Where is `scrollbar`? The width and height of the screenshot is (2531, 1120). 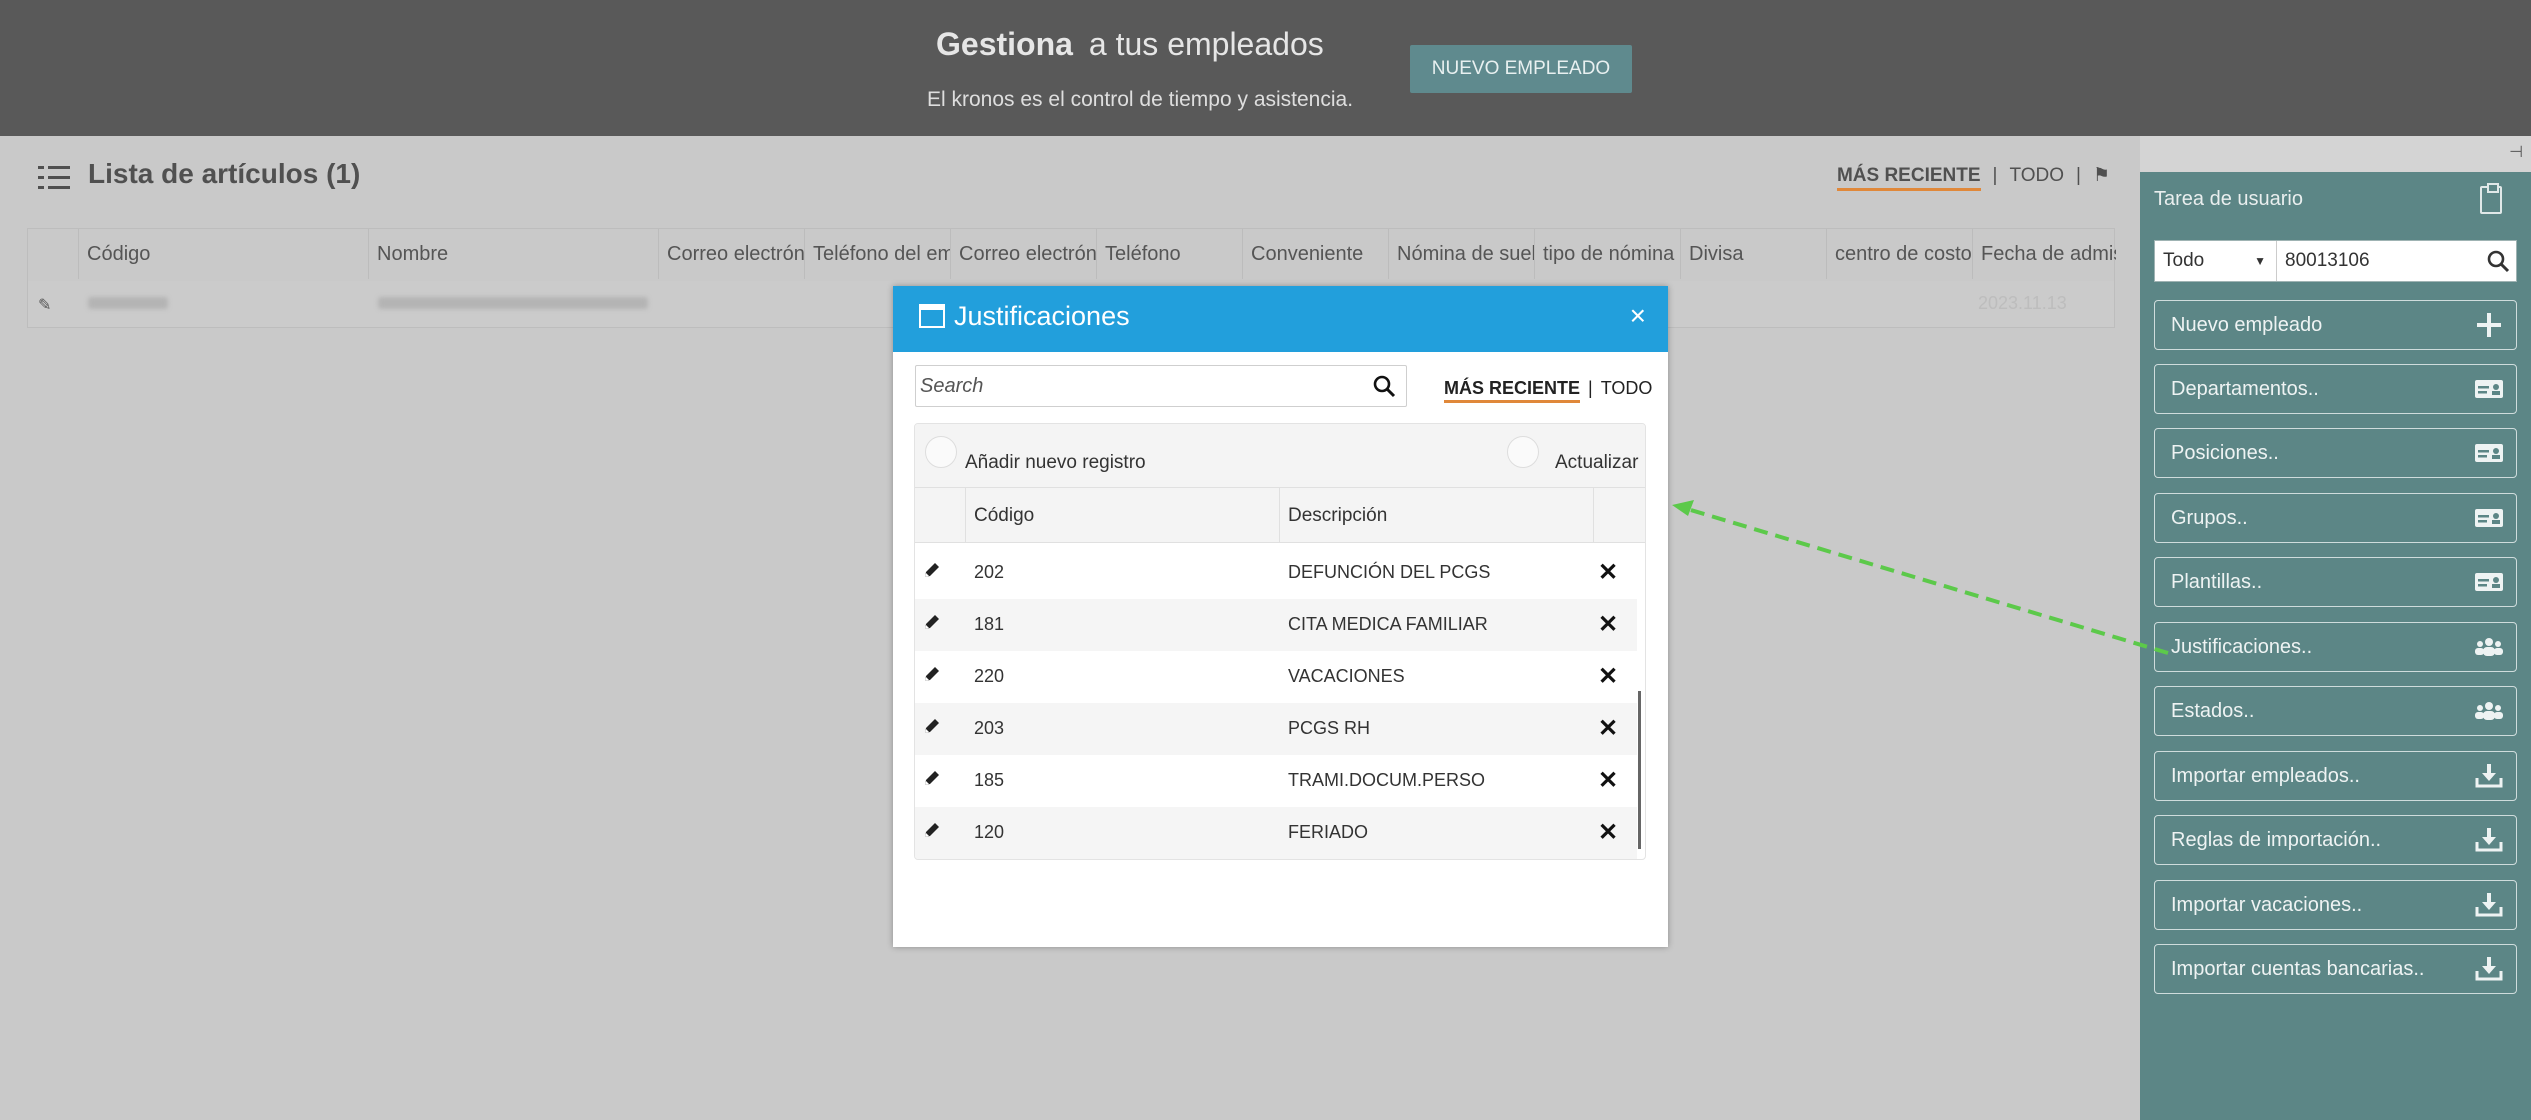
scrollbar is located at coordinates (1639, 770).